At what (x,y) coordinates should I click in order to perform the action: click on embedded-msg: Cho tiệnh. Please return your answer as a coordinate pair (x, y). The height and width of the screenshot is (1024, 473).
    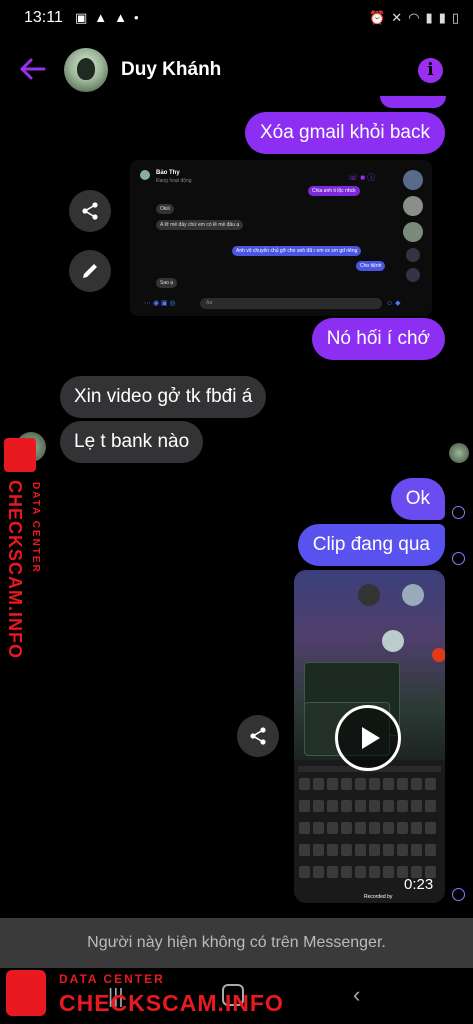
    Looking at the image, I should click on (371, 266).